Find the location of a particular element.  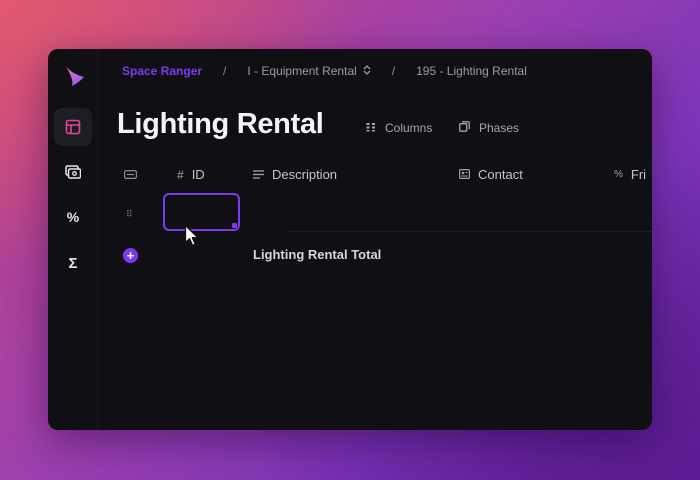

columns-icon is located at coordinates (371, 128).